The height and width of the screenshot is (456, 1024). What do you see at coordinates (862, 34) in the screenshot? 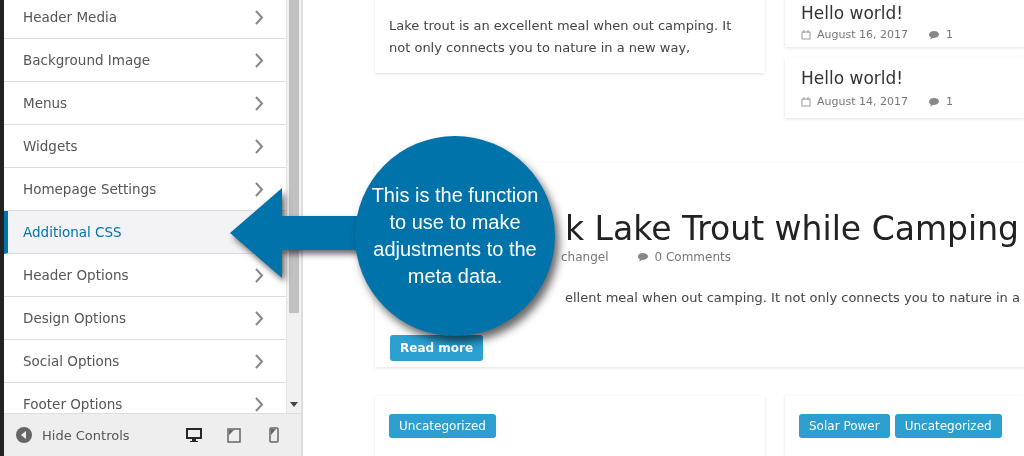
I see `post-date: August 16, 2017` at bounding box center [862, 34].